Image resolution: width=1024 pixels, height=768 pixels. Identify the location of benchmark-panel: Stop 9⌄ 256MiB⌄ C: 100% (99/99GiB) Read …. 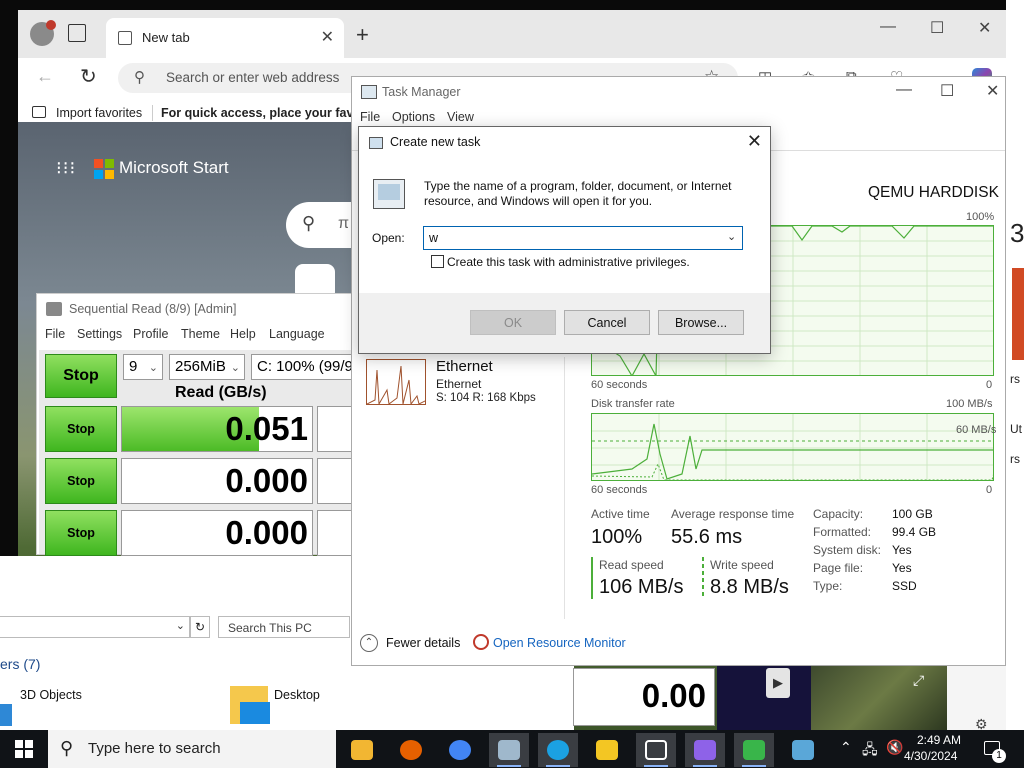
(198, 453).